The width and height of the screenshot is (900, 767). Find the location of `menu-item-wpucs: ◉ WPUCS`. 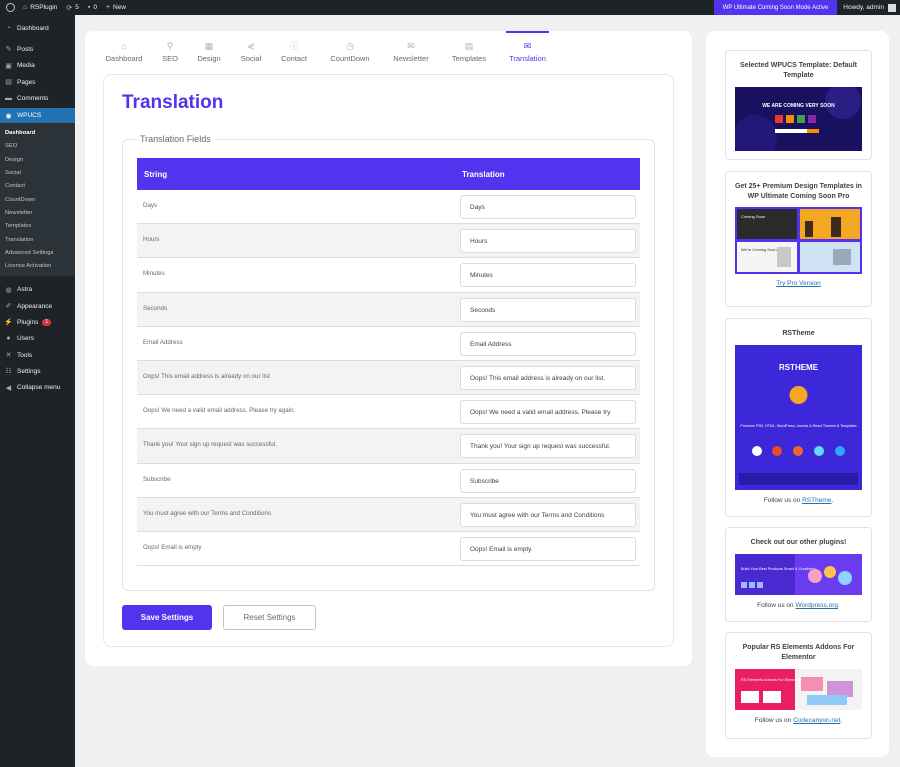

menu-item-wpucs: ◉ WPUCS is located at coordinates (37, 116).